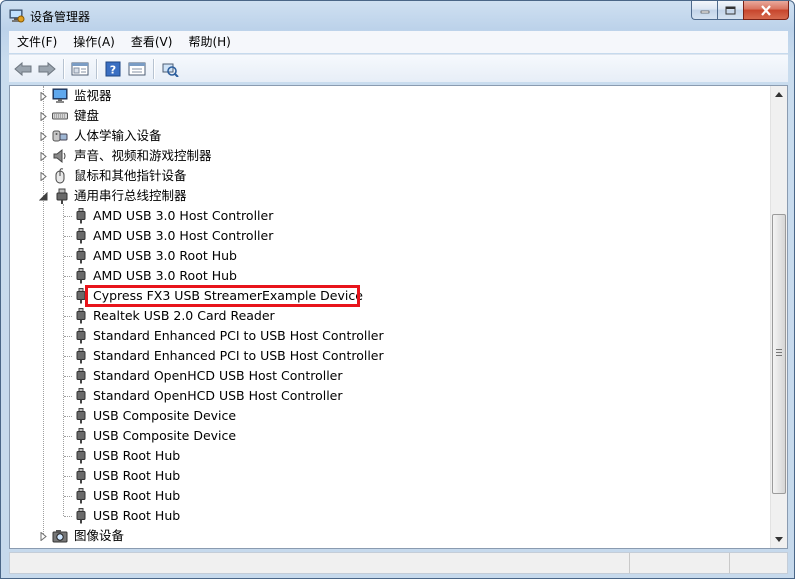 Image resolution: width=795 pixels, height=579 pixels. What do you see at coordinates (390, 196) in the screenshot?
I see `tree-category-usb-controllers: 通用串行总线控制器` at bounding box center [390, 196].